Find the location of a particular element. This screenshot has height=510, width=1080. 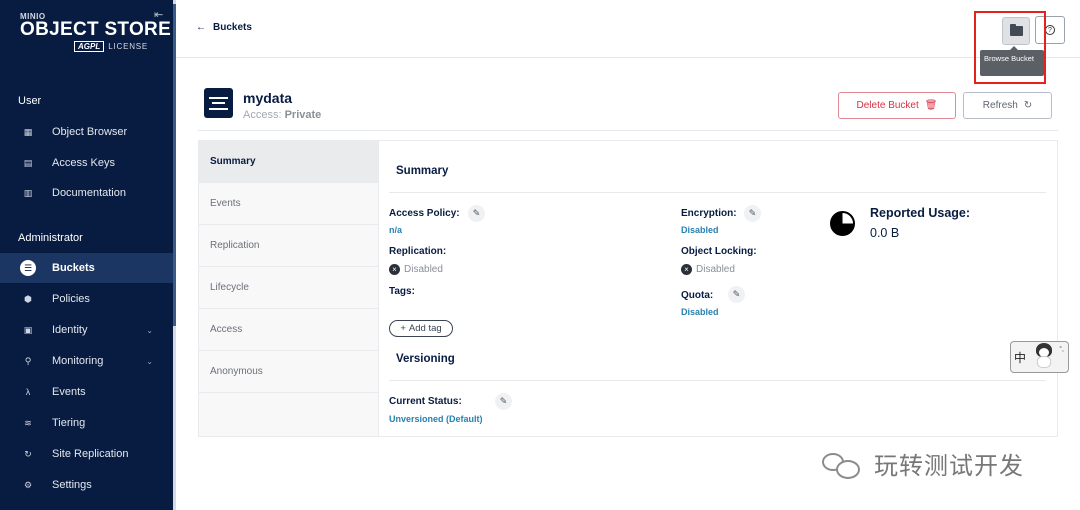

add-tag-label: Add tag is located at coordinates (425, 328).